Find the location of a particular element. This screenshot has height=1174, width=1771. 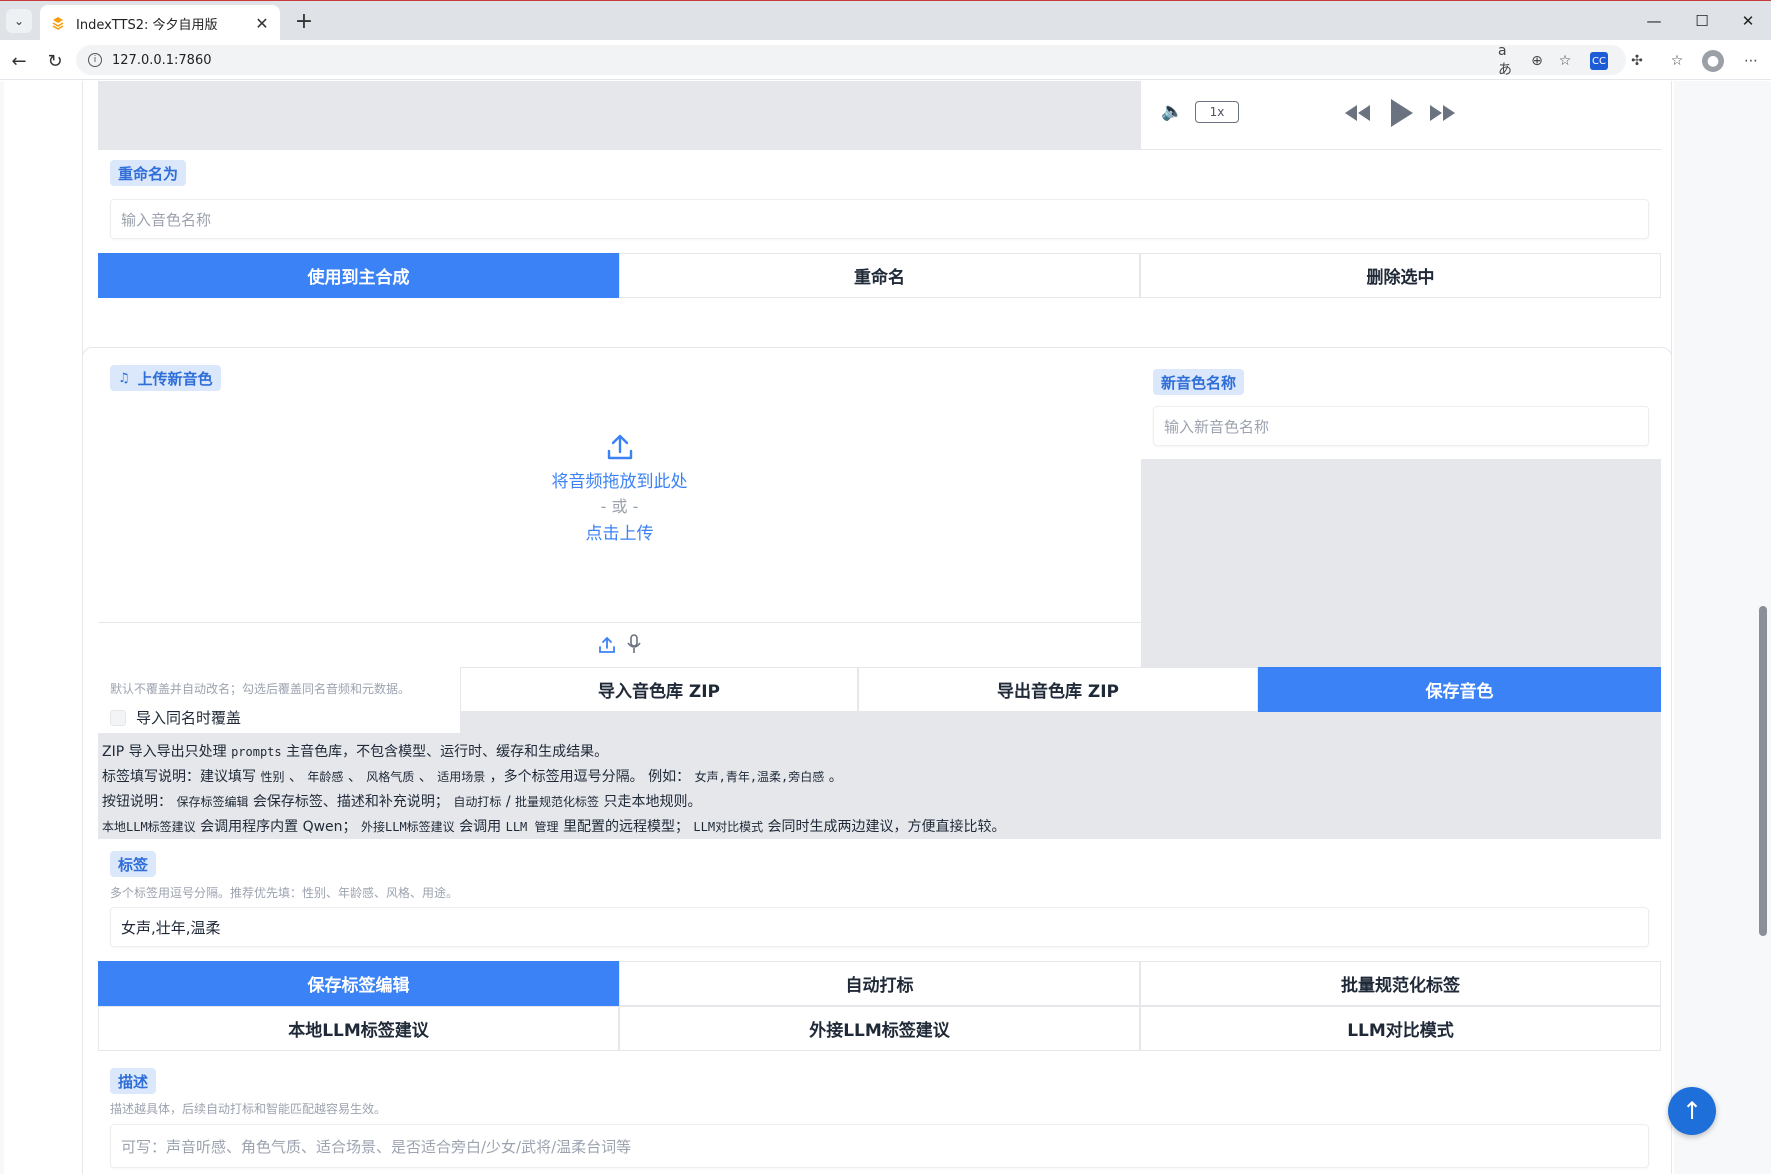

rename-input: 输入音色名称 is located at coordinates (879, 219).